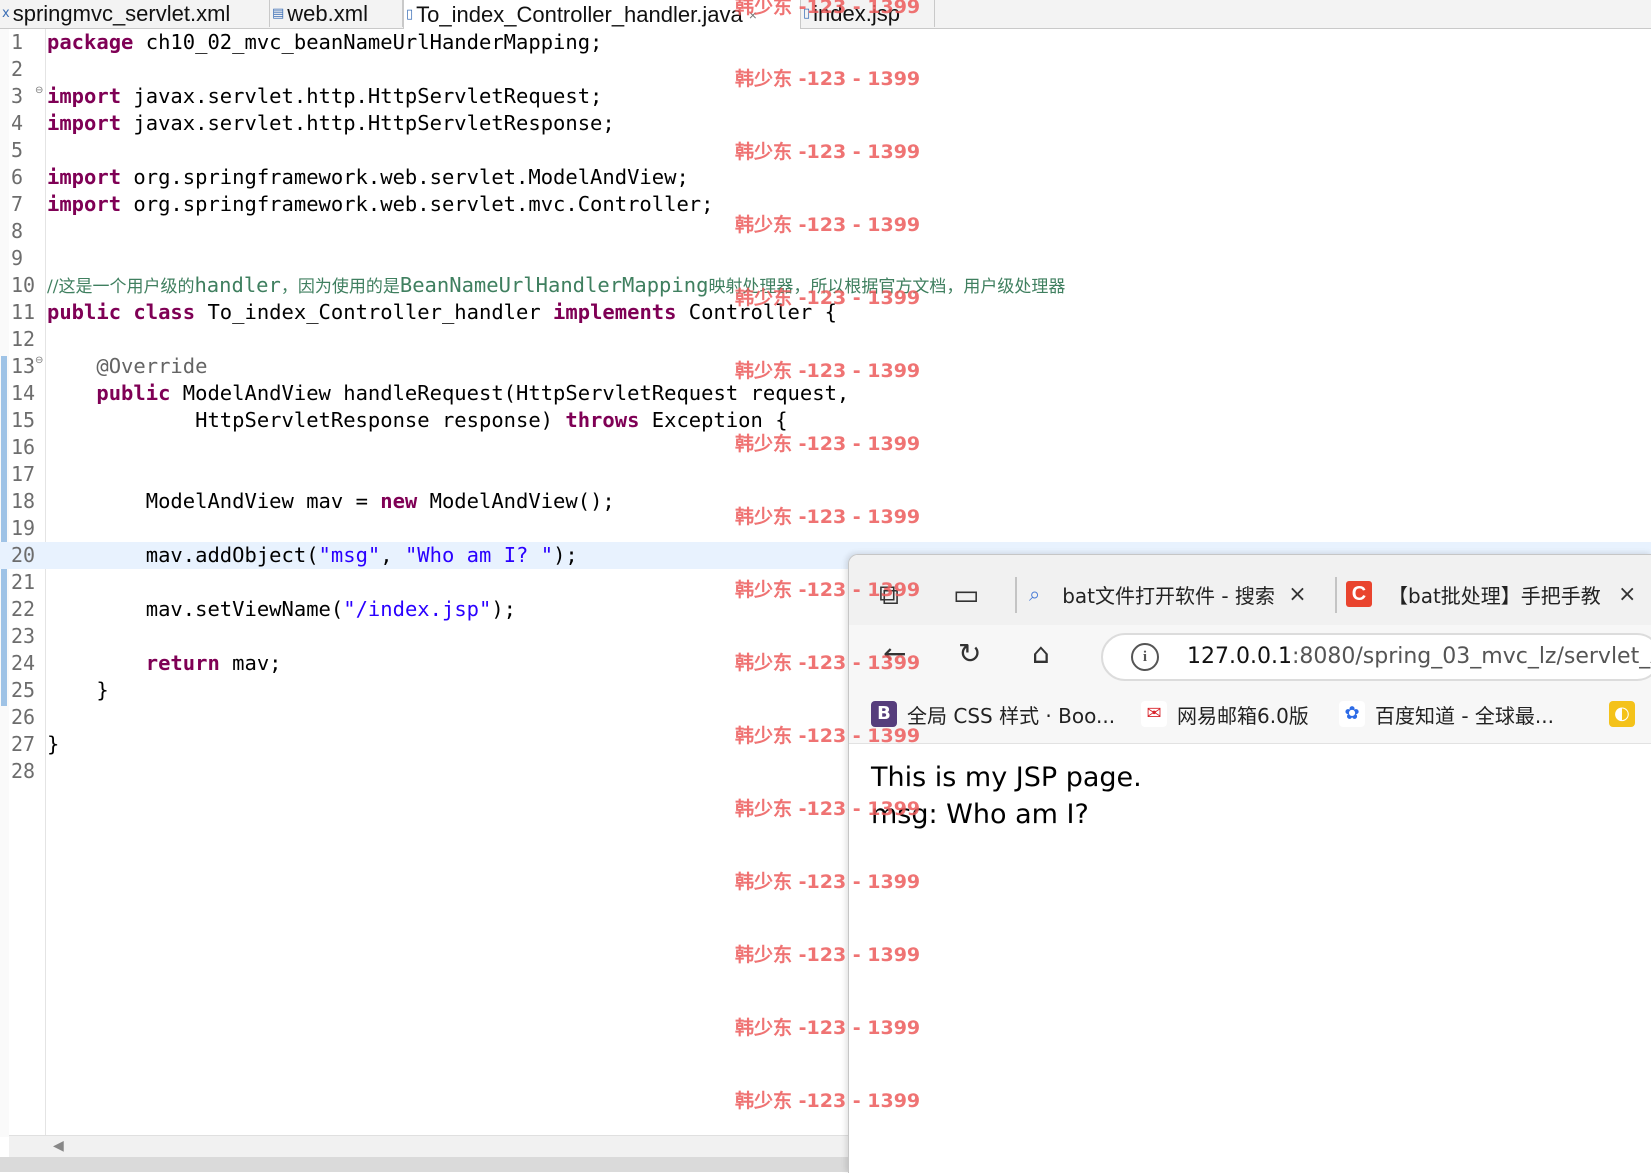 This screenshot has height=1173, width=1651. Describe the element at coordinates (1243, 715) in the screenshot. I see `bookmark-label: 网易邮箱6.0版` at that location.